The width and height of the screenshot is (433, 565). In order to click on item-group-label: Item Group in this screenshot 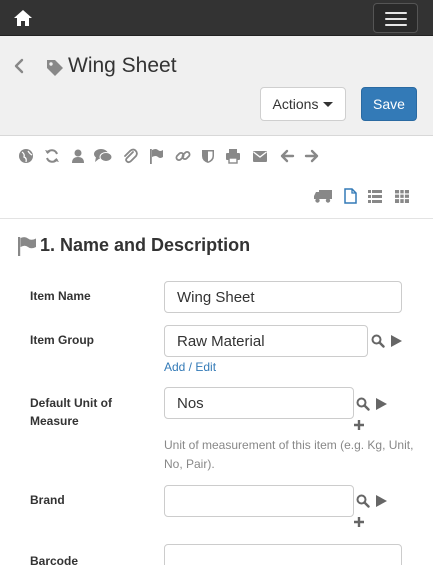, I will do `click(62, 340)`.